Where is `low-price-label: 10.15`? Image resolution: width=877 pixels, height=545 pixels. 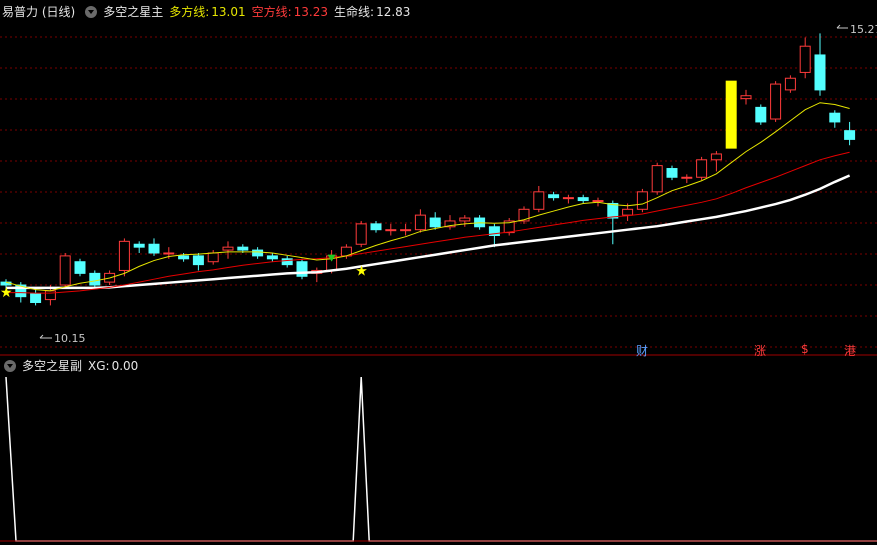 low-price-label: 10.15 is located at coordinates (70, 338).